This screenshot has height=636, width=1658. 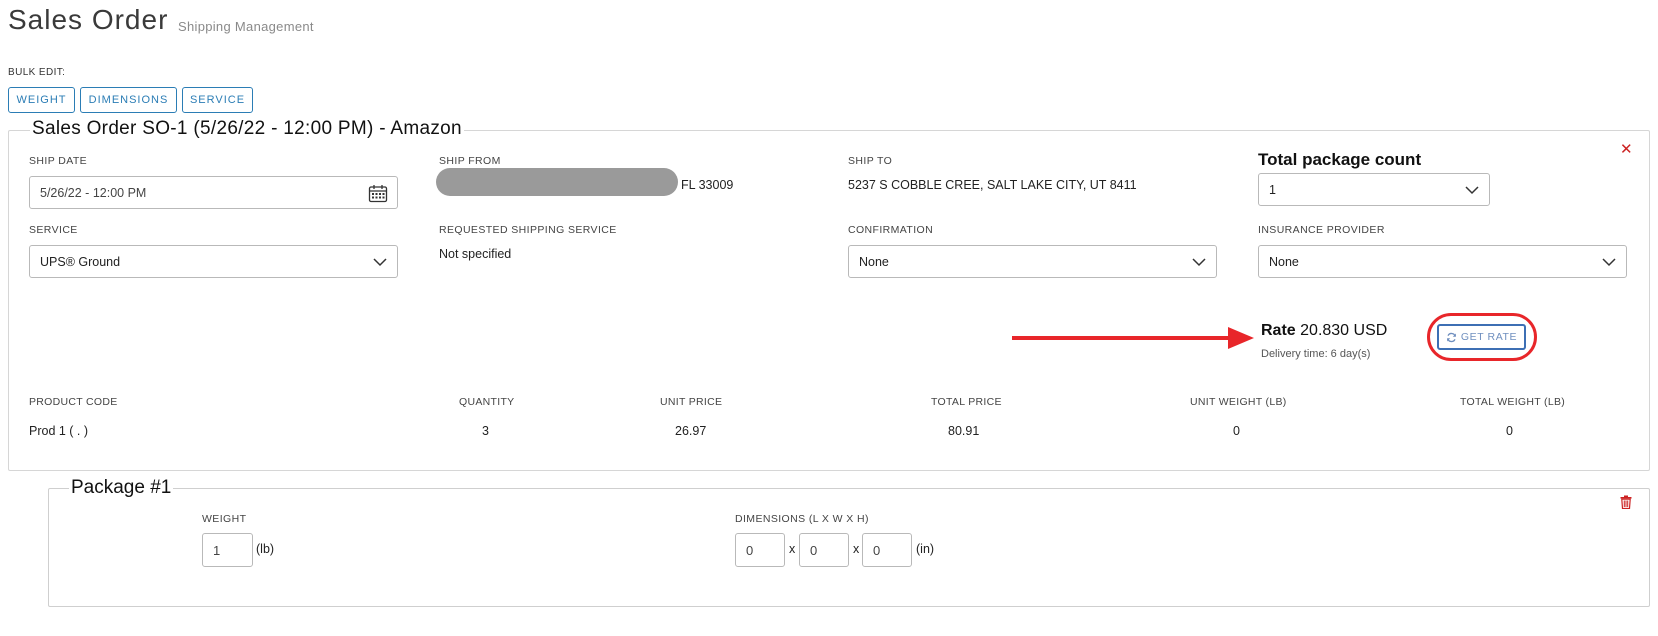 I want to click on confirmation-select: None, so click(x=1032, y=261).